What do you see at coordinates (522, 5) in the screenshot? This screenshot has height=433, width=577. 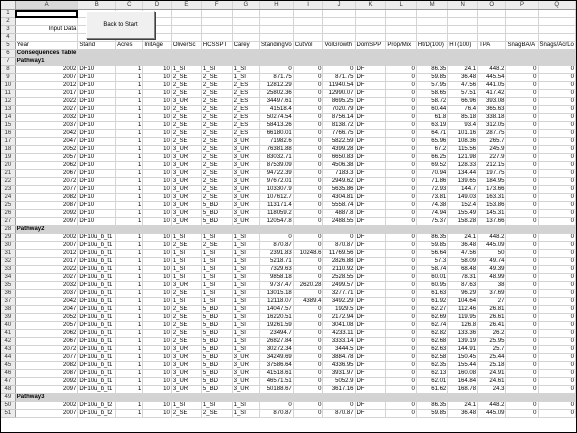 I see `column-header-p: P` at bounding box center [522, 5].